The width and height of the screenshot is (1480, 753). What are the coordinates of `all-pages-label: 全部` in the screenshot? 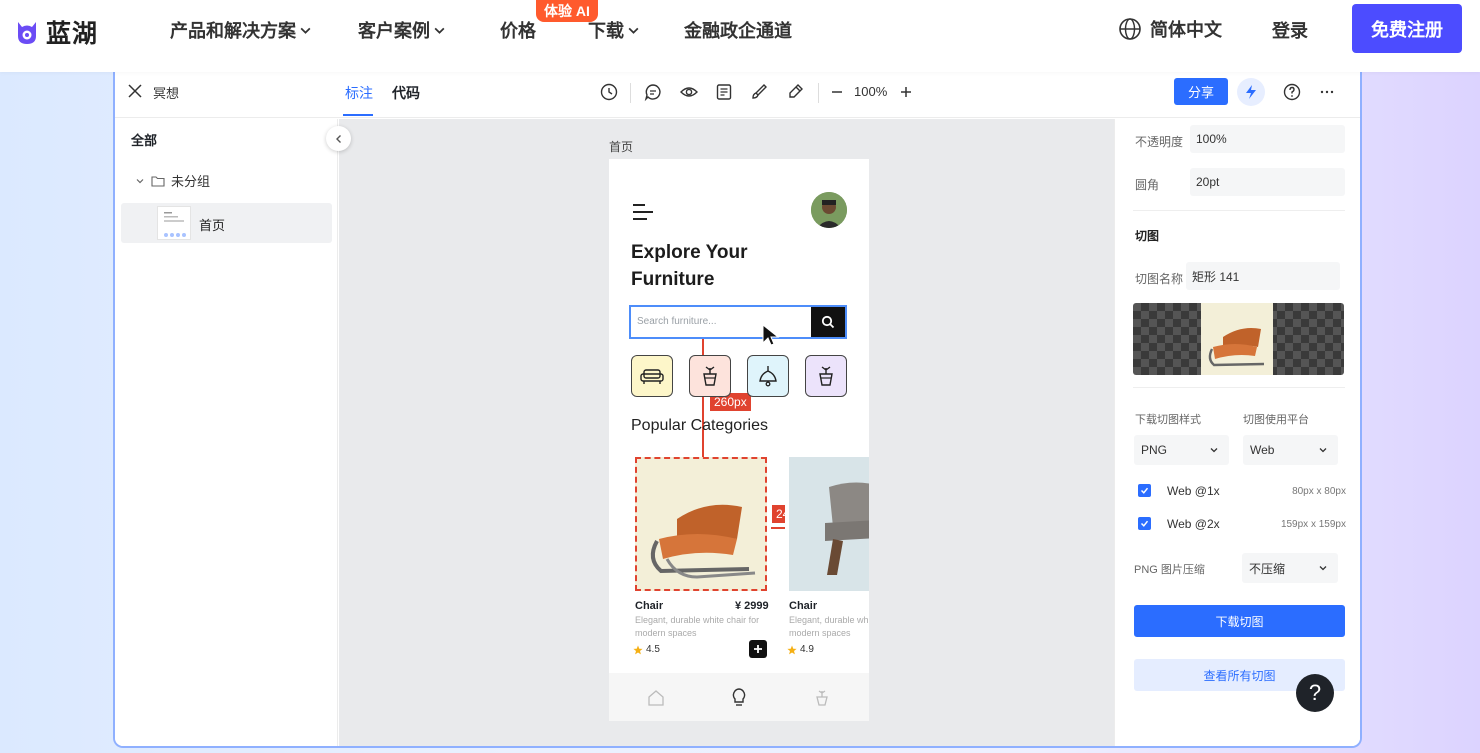 It's located at (144, 139).